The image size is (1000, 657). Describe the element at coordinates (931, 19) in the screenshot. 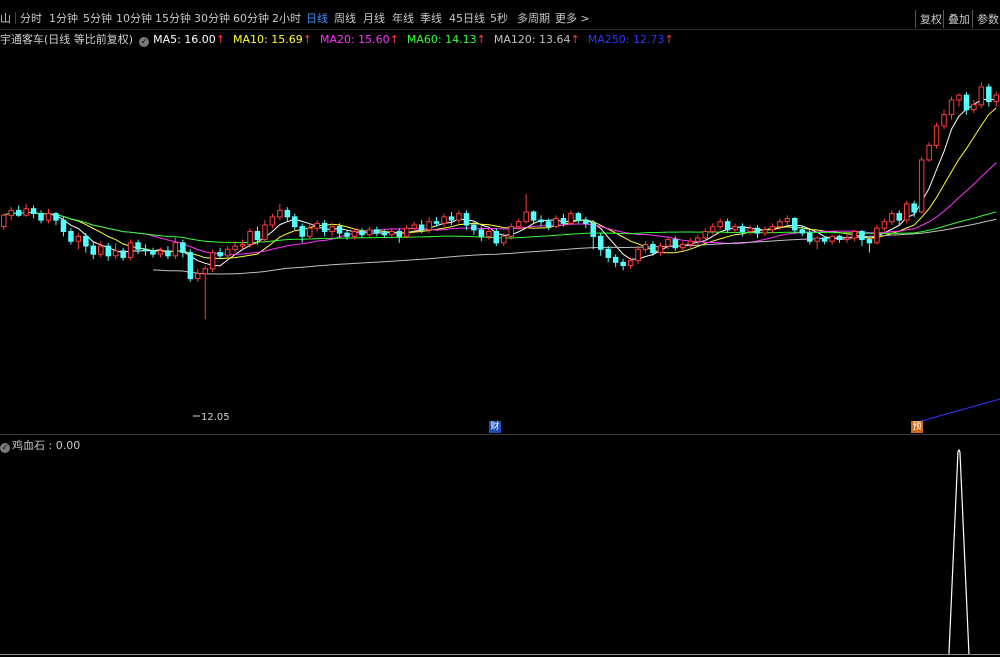

I see `right-button-0: 复权` at that location.